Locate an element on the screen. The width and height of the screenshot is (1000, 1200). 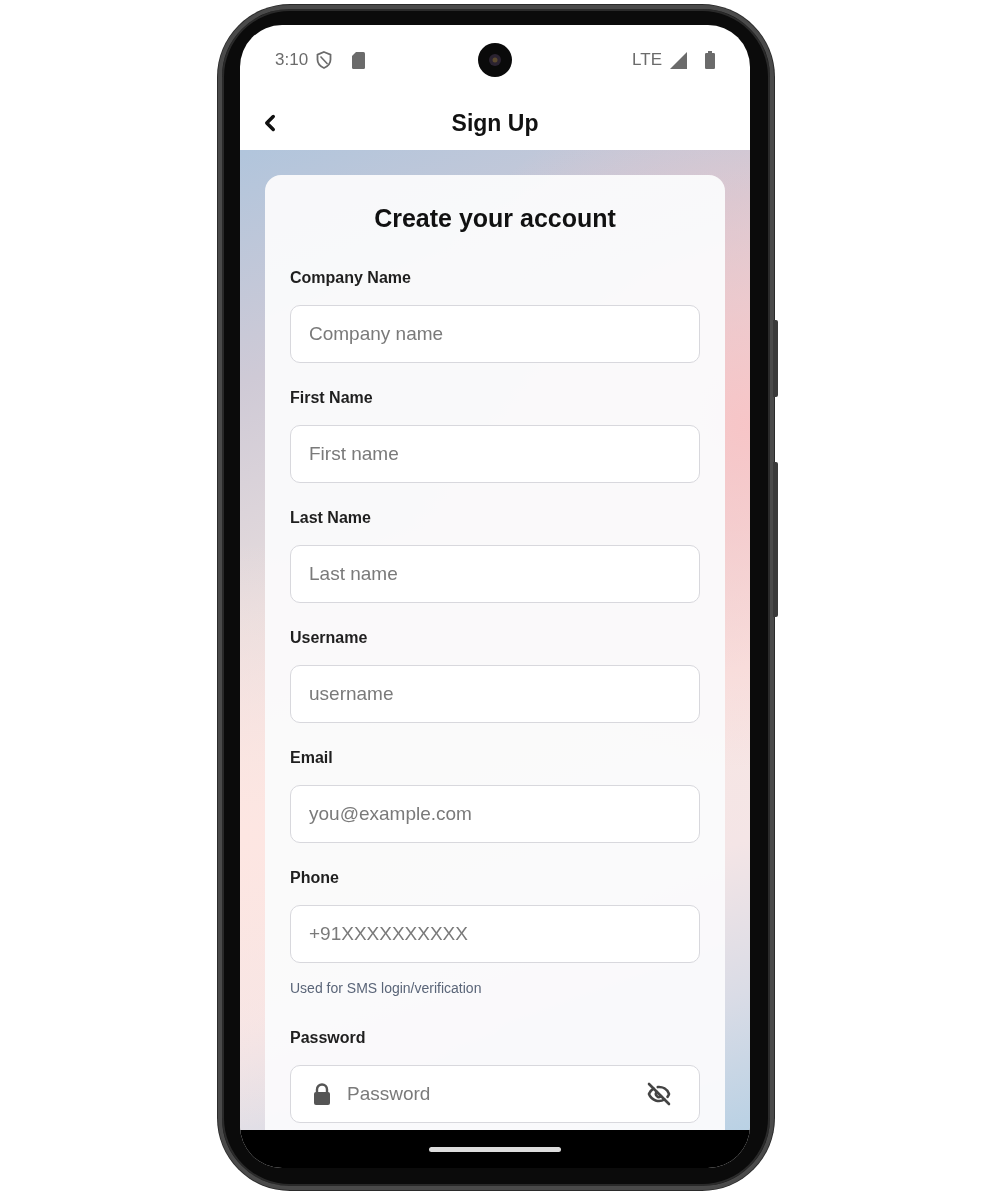
field-label: Email is located at coordinates (311, 758).